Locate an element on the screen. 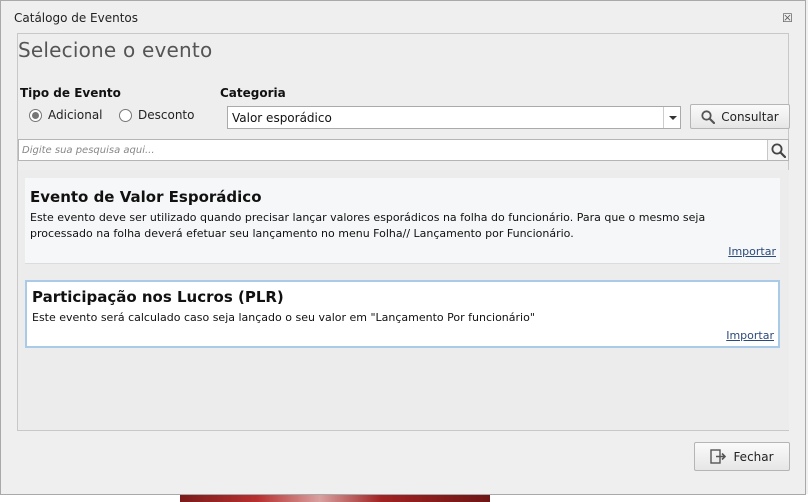 The width and height of the screenshot is (808, 502). radio-desconto: Desconto is located at coordinates (156, 115).